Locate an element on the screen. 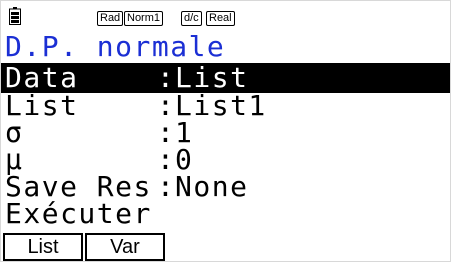 The width and height of the screenshot is (451, 262). angle-mode-badge: Rad is located at coordinates (110, 18).